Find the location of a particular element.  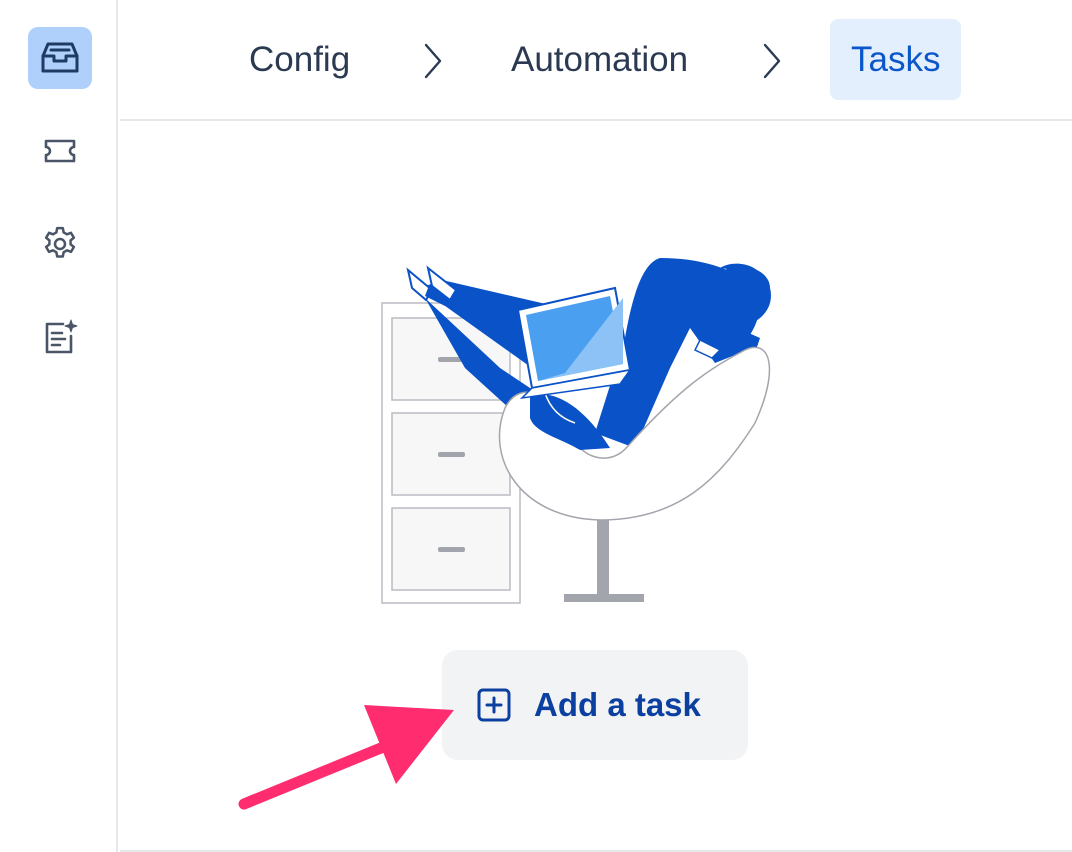

gear-icon is located at coordinates (60, 242).